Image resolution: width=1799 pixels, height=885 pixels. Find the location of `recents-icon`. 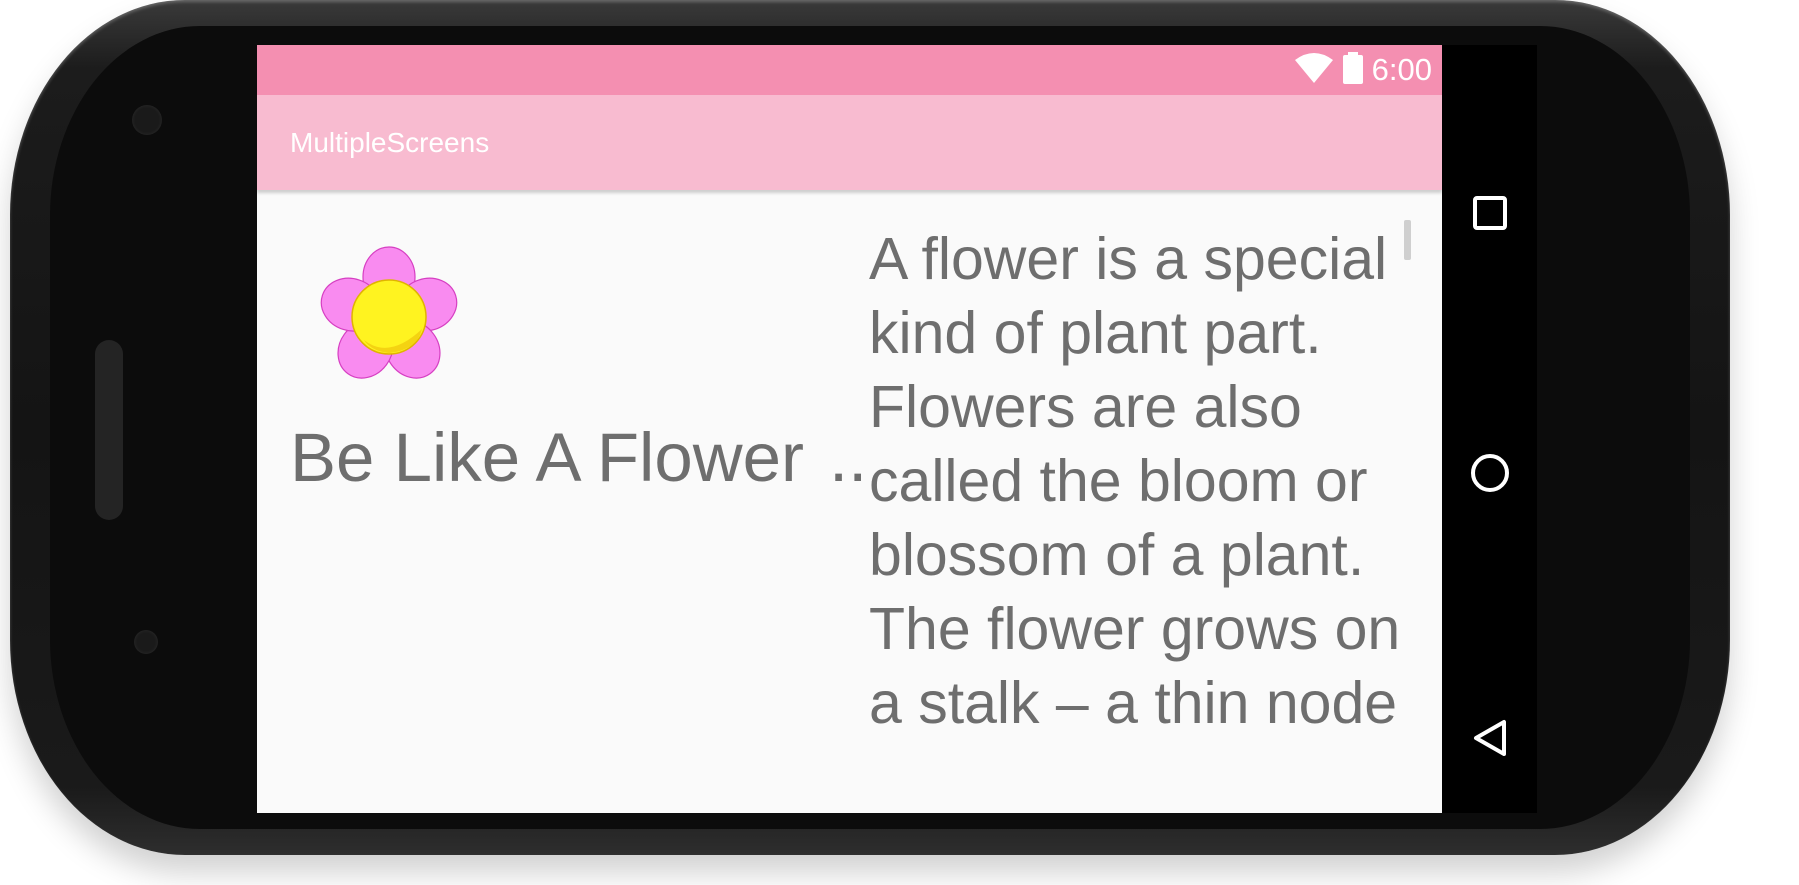

recents-icon is located at coordinates (1489, 212).